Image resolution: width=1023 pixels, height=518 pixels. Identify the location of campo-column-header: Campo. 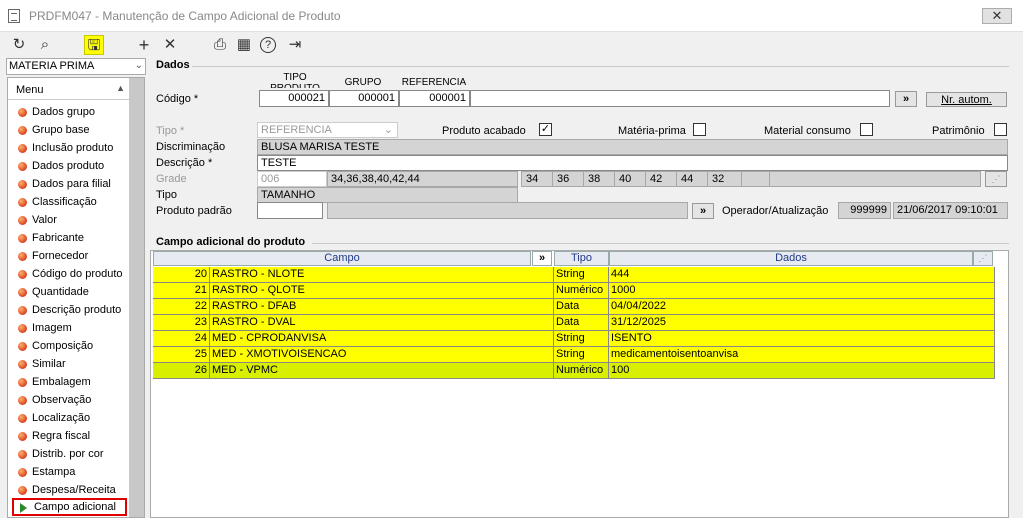
(342, 258).